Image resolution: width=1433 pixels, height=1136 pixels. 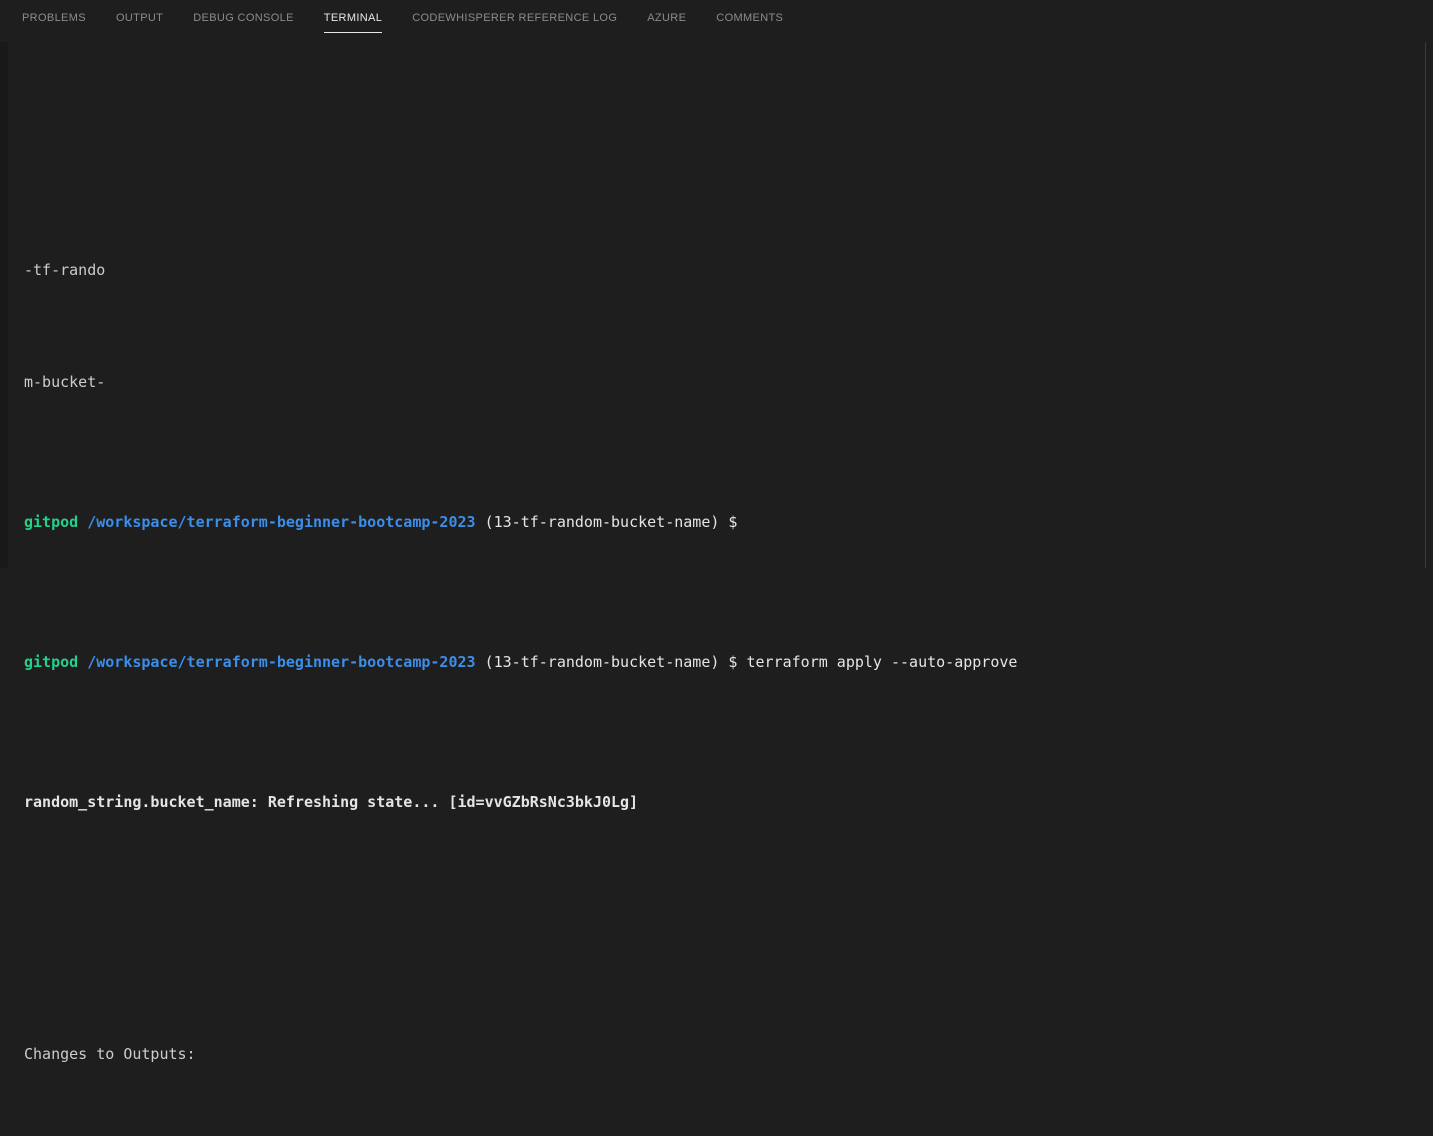 What do you see at coordinates (723, 270) in the screenshot?
I see `terminal-line-wrap-1: -tf-rando` at bounding box center [723, 270].